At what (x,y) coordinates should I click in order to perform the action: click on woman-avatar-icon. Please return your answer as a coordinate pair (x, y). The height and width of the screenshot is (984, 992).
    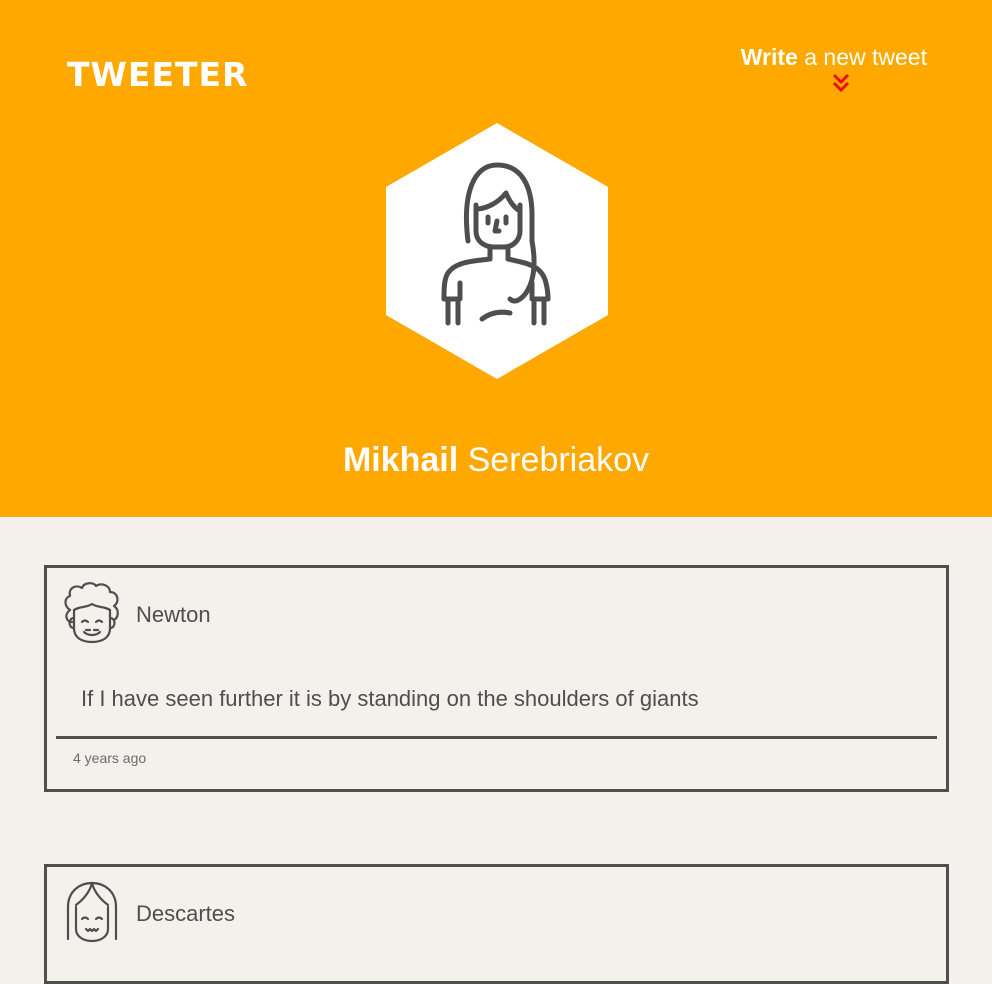
    Looking at the image, I should click on (497, 251).